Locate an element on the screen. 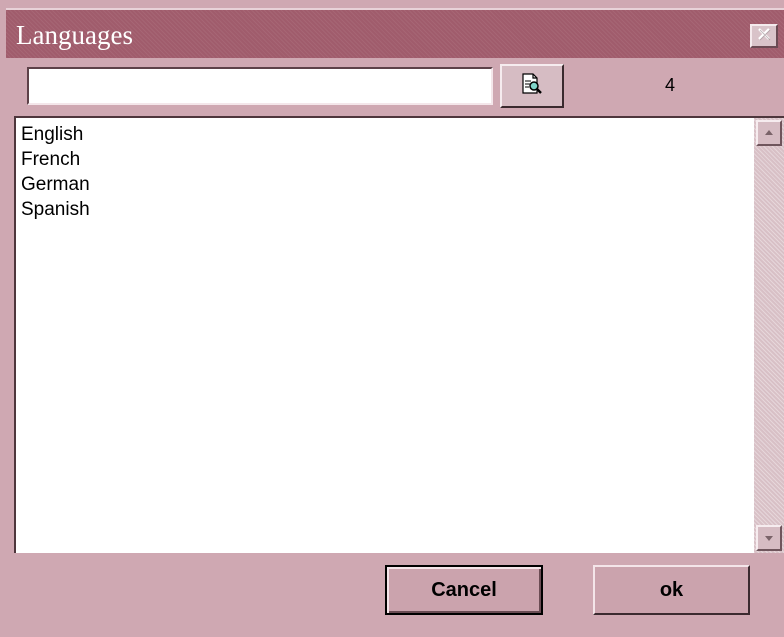 The height and width of the screenshot is (637, 784). scroll-up-arrow-icon is located at coordinates (769, 133).